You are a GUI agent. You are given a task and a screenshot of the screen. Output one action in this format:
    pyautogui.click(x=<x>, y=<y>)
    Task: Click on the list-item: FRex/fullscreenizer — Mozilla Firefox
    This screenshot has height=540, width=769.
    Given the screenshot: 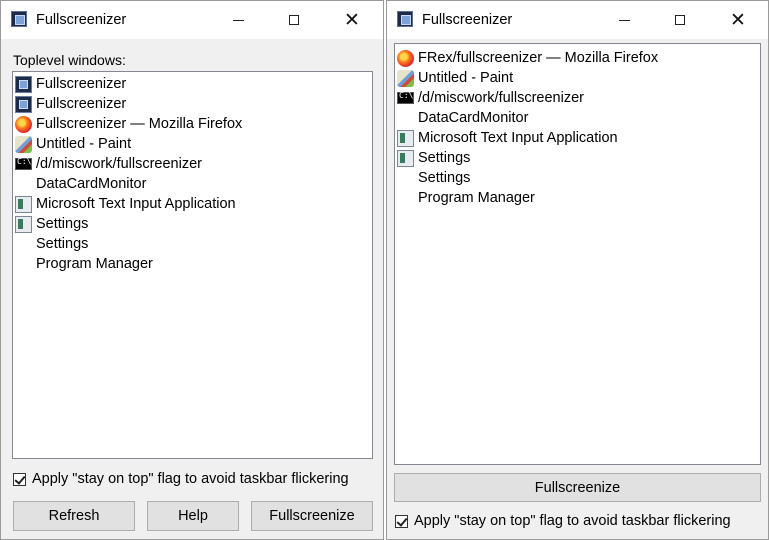 What is the action you would take?
    pyautogui.click(x=577, y=58)
    